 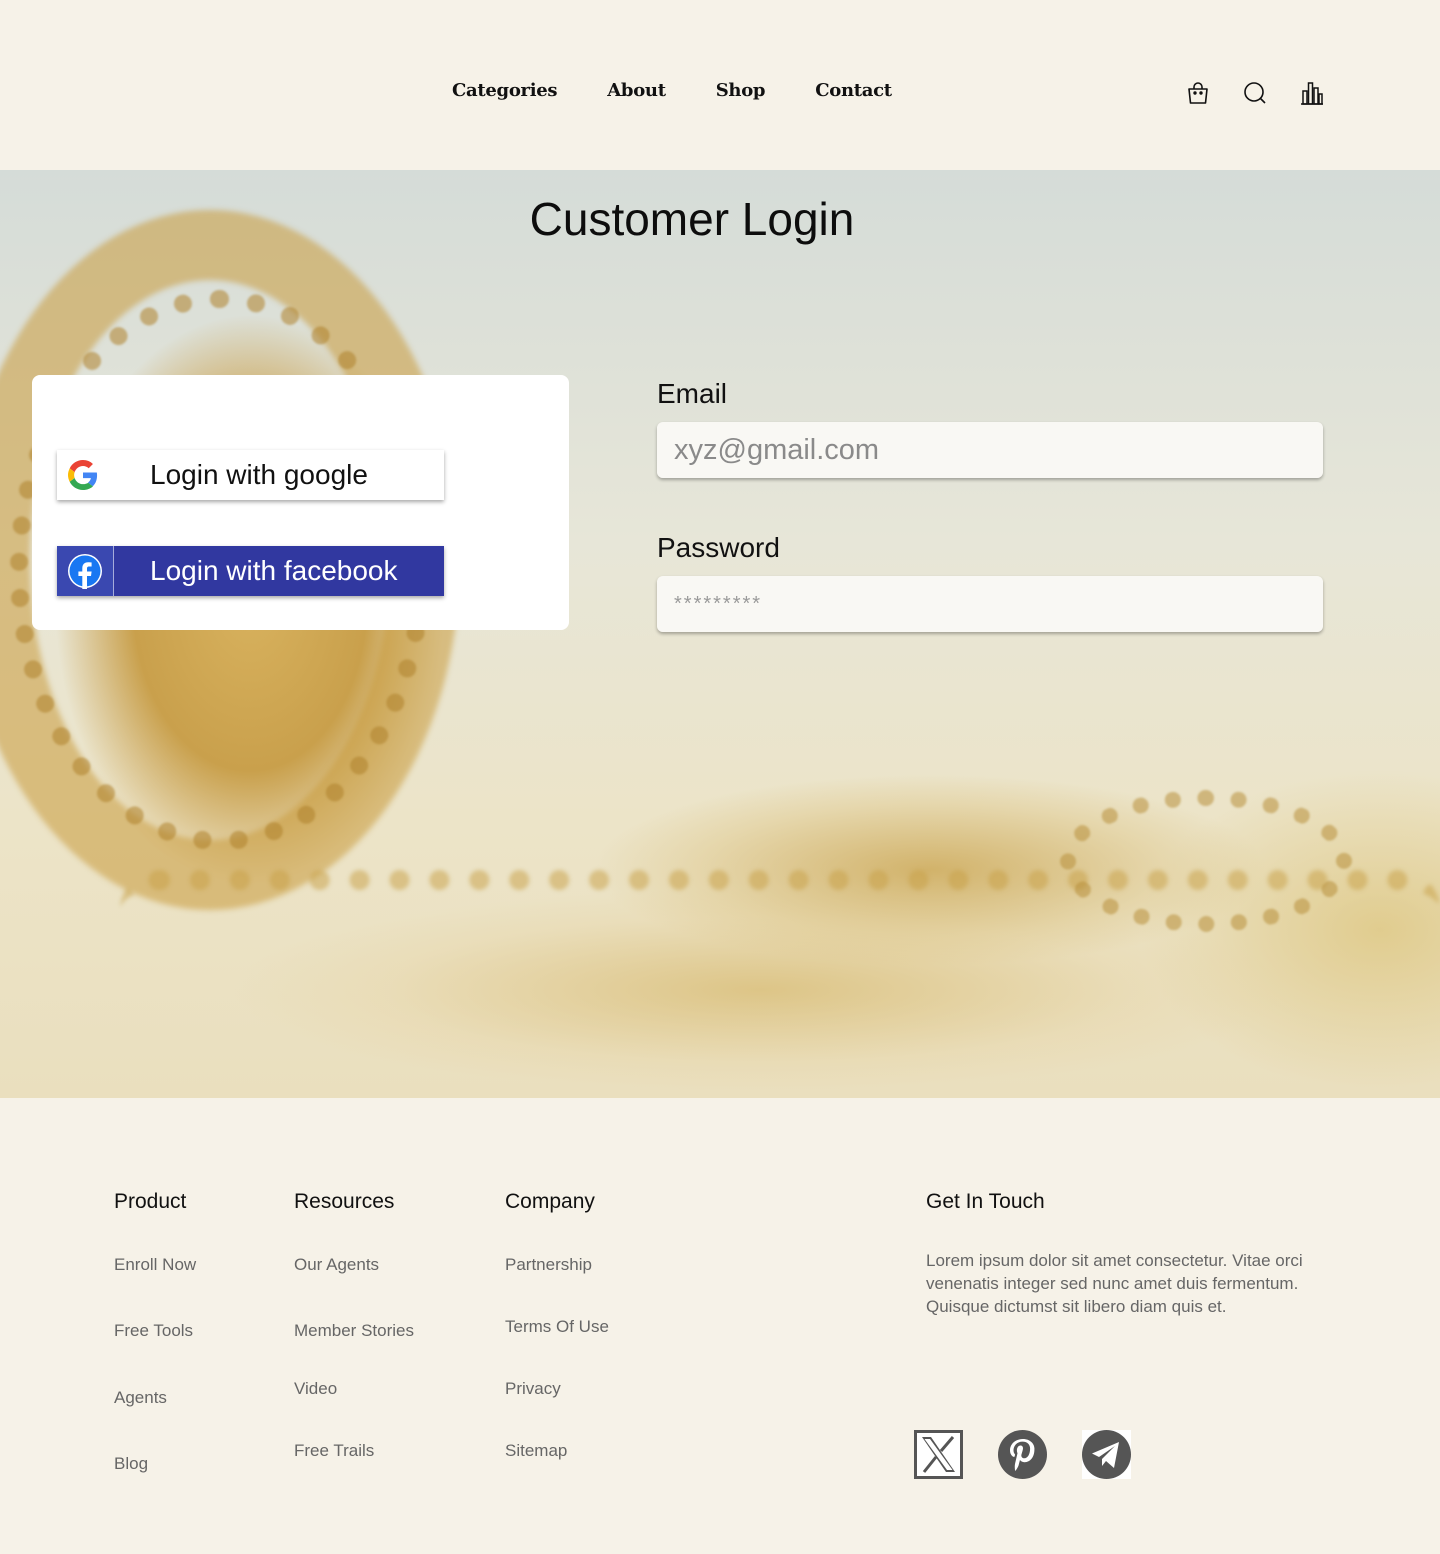 I want to click on facebook-icon, so click(x=85, y=571).